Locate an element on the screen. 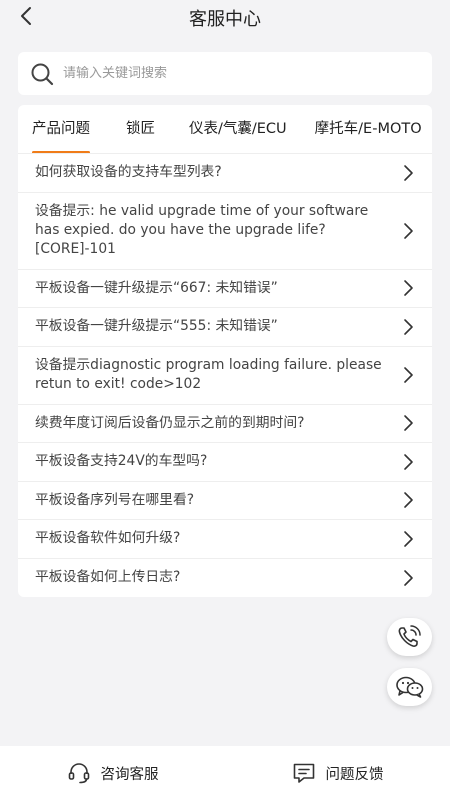 The image size is (450, 800). feedback-button: 问题反馈 is located at coordinates (337, 773).